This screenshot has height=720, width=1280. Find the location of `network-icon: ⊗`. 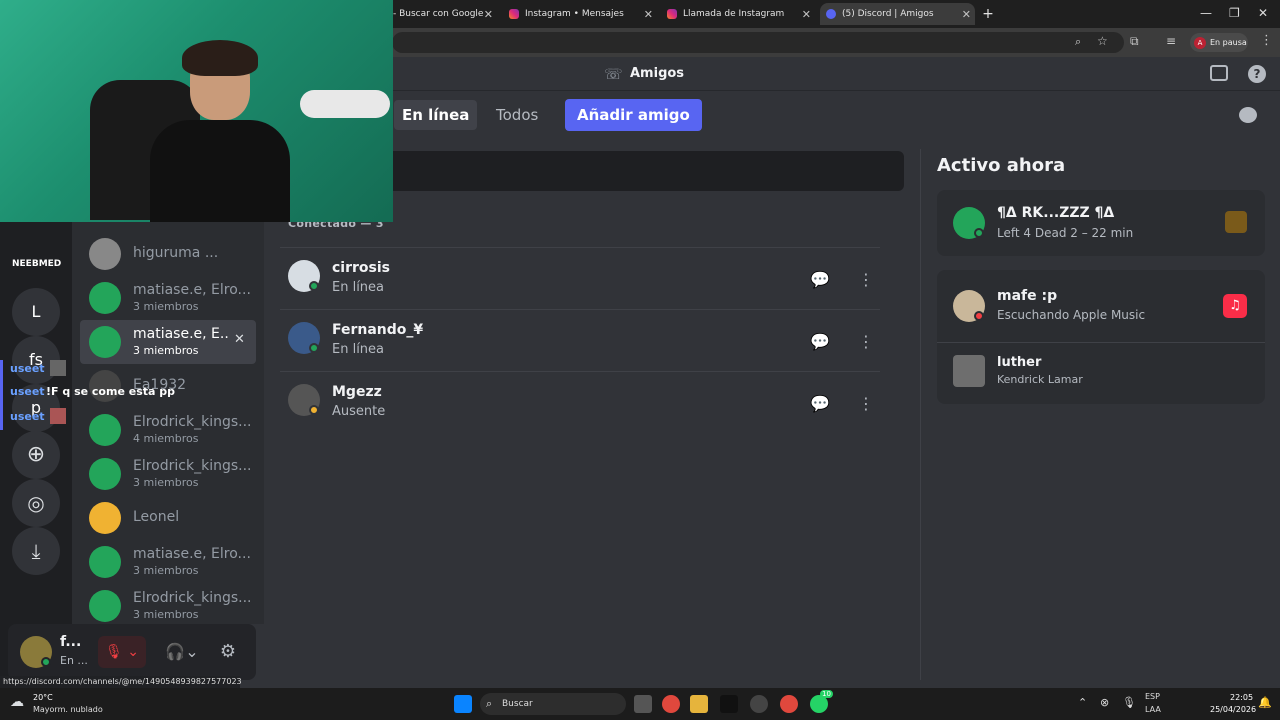

network-icon: ⊗ is located at coordinates (1104, 702).